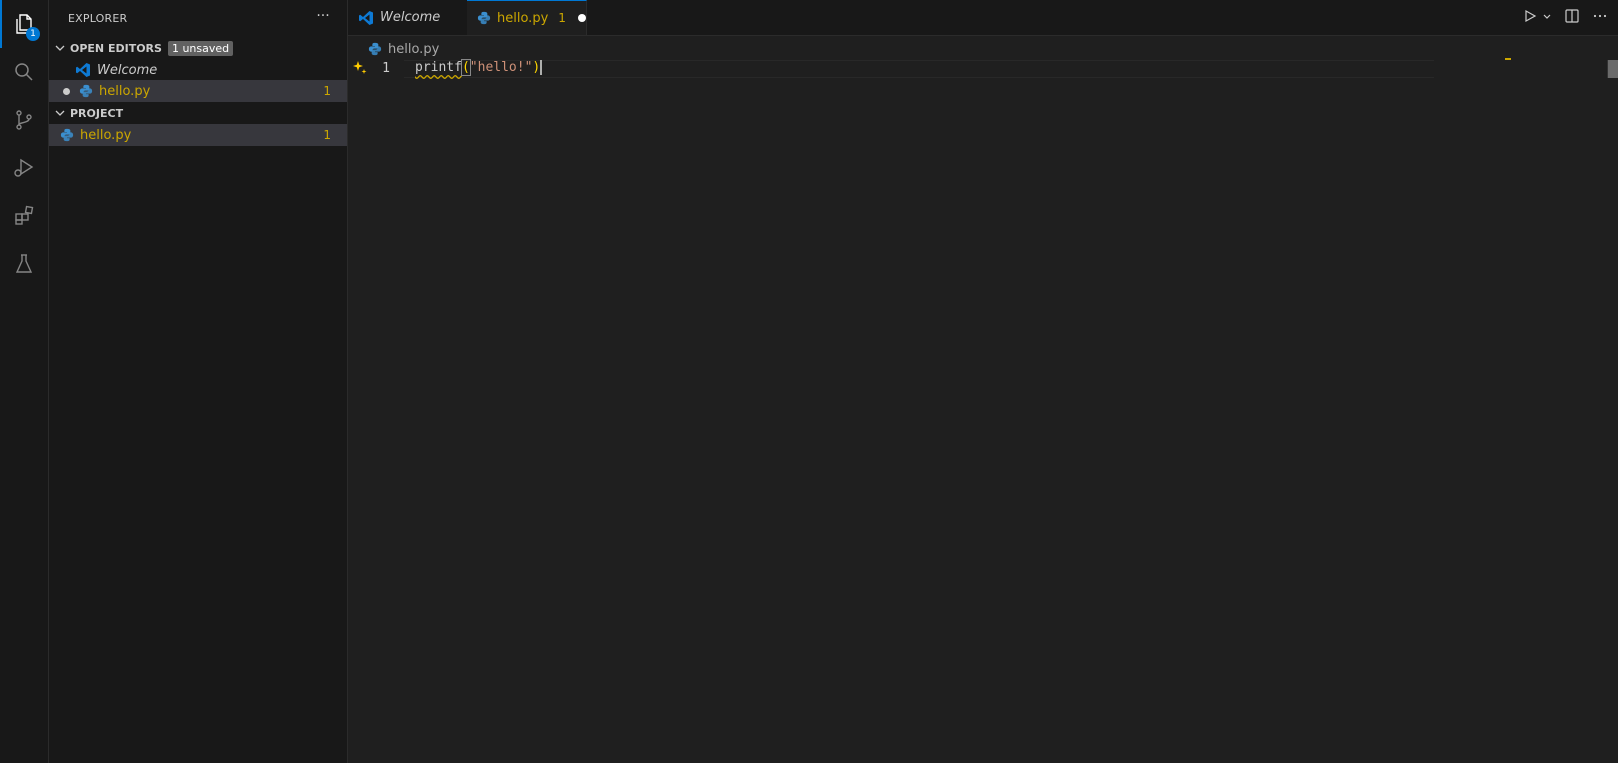  Describe the element at coordinates (198, 113) in the screenshot. I see `project-header: PROJECT` at that location.